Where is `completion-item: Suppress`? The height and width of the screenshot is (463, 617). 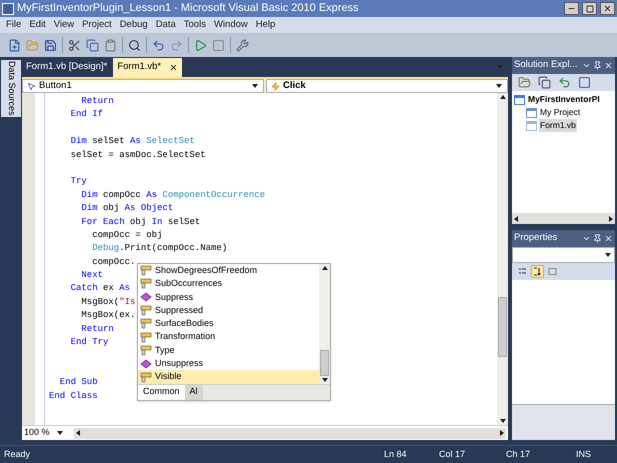 completion-item: Suppress is located at coordinates (228, 297).